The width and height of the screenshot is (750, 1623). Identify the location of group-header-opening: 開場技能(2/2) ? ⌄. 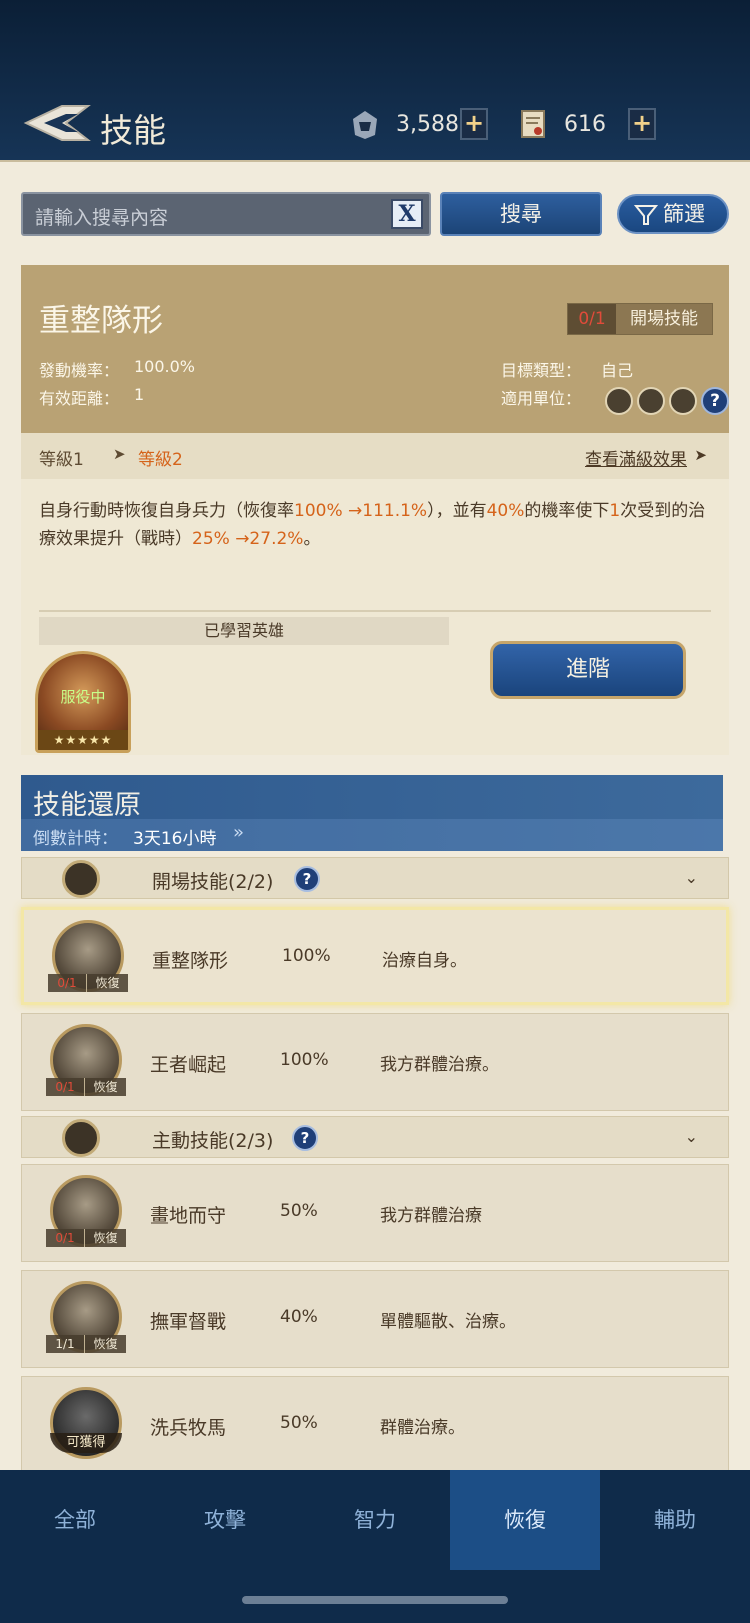
(375, 878).